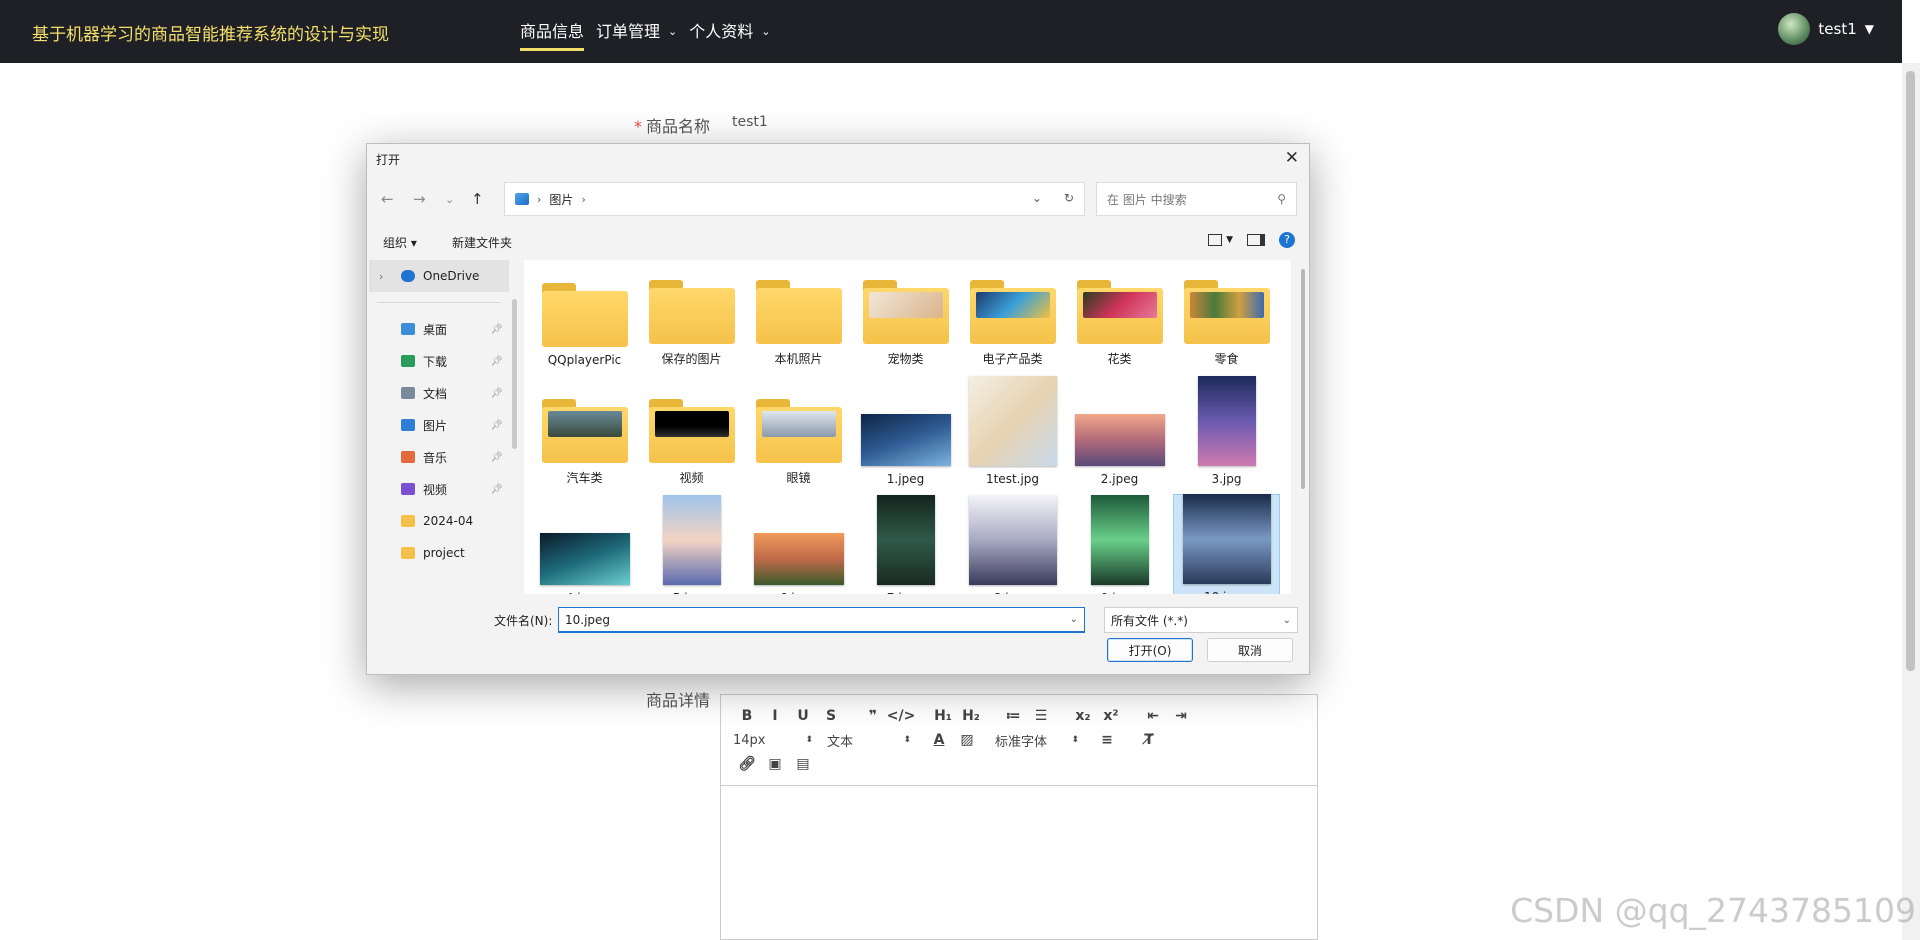  I want to click on up-arrow-icon: ↑, so click(477, 199).